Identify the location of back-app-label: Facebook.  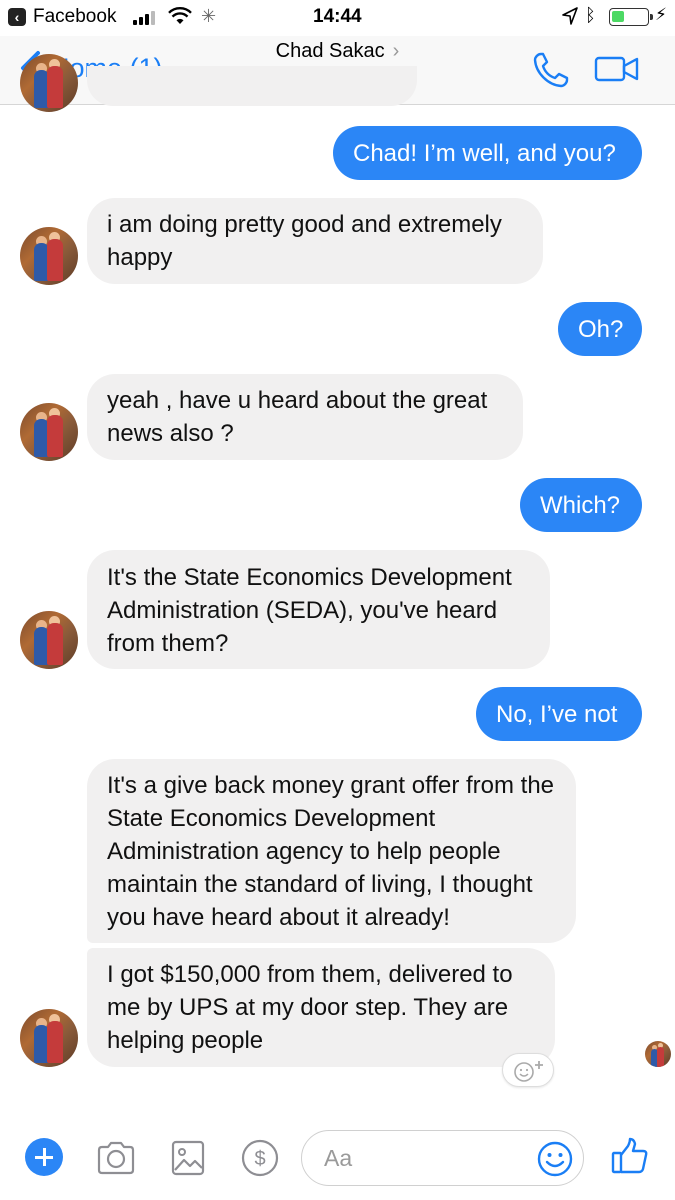
(74, 17).